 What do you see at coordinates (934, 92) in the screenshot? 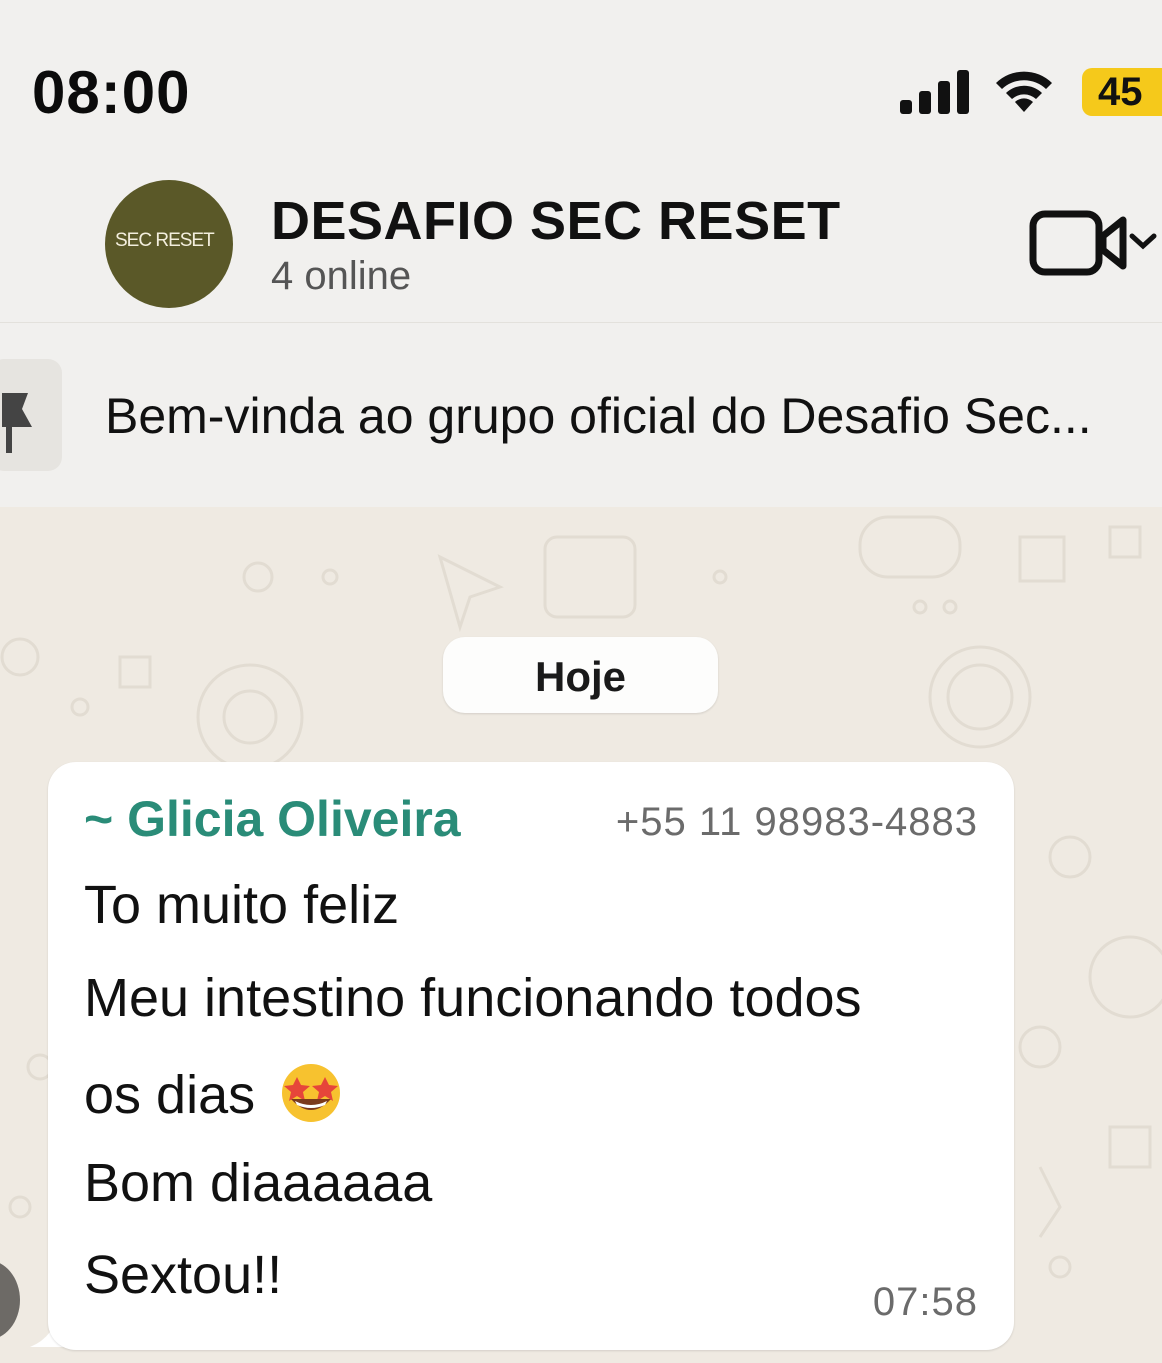
I see `signal-icon` at bounding box center [934, 92].